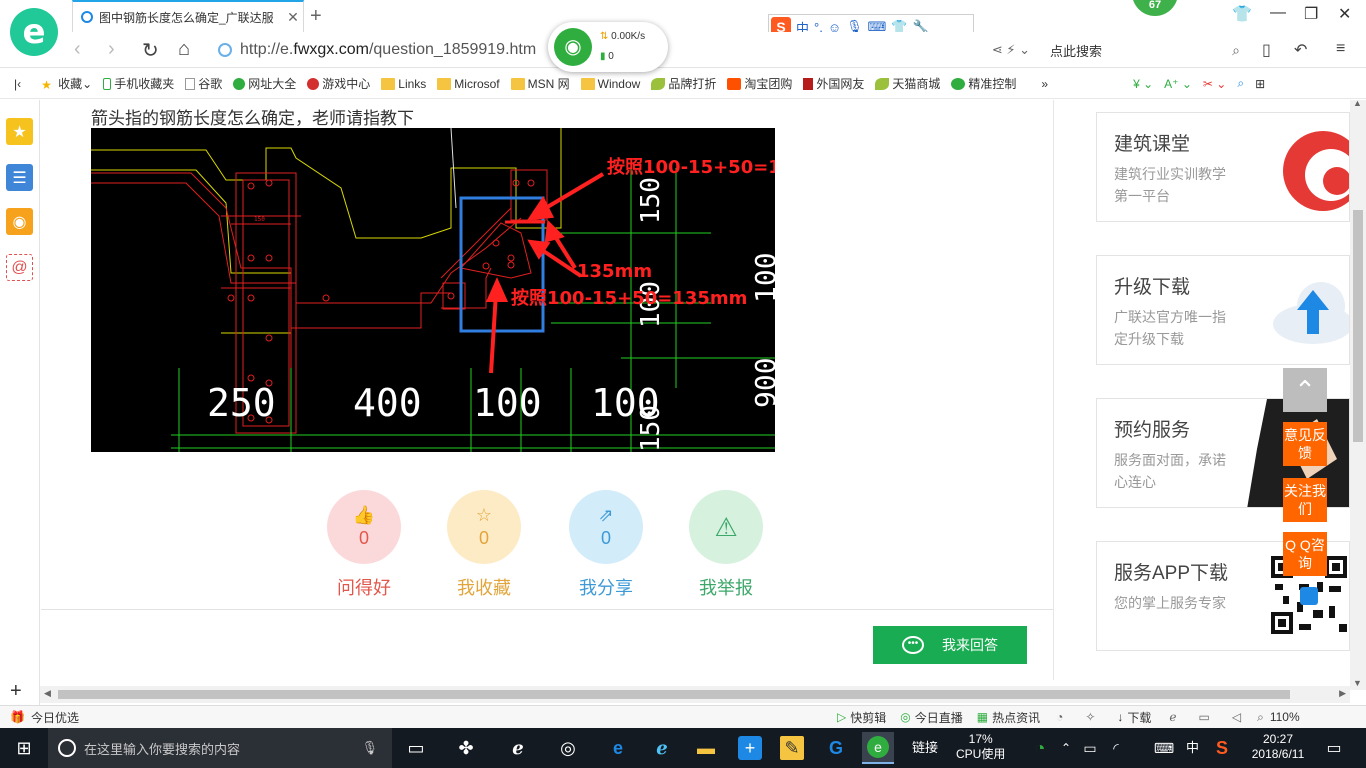  Describe the element at coordinates (19, 221) in the screenshot. I see `weibo-icon: ◉` at that location.